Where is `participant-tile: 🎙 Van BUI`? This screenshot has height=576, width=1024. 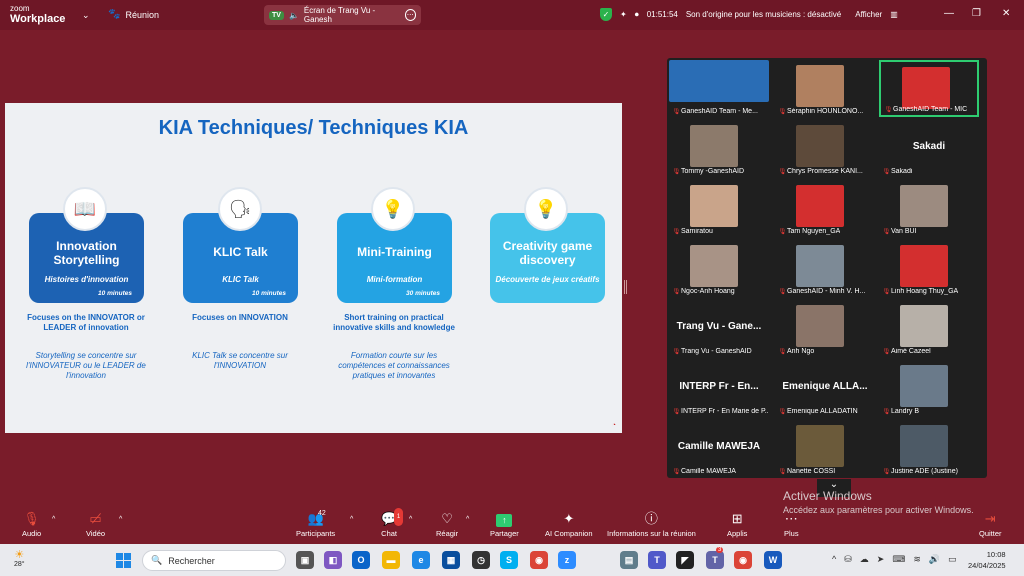
participant-tile: 🎙 Van BUI is located at coordinates (929, 208).